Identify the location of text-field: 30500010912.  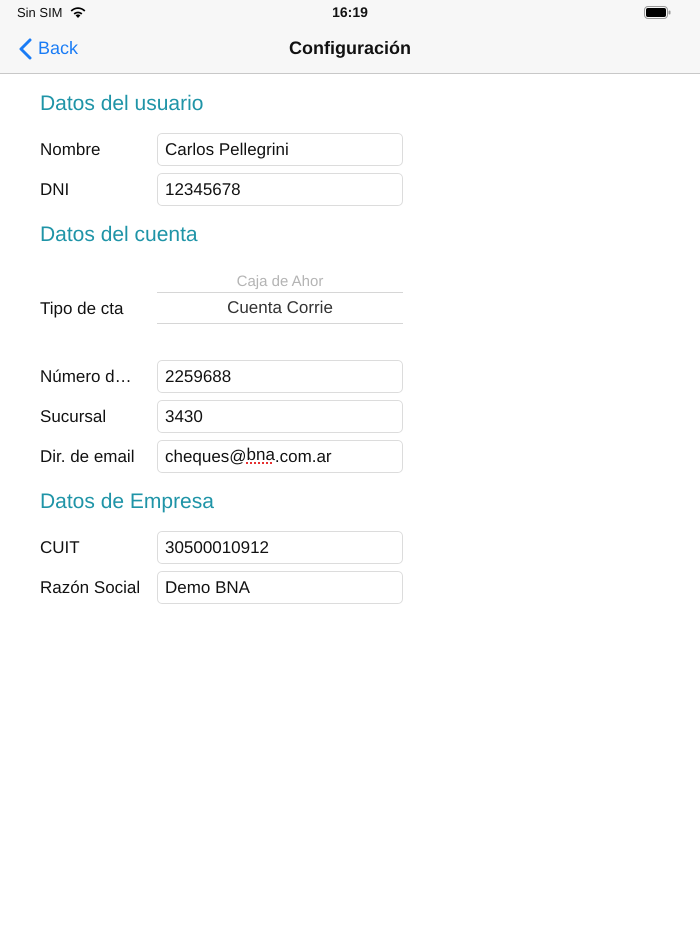
(280, 547).